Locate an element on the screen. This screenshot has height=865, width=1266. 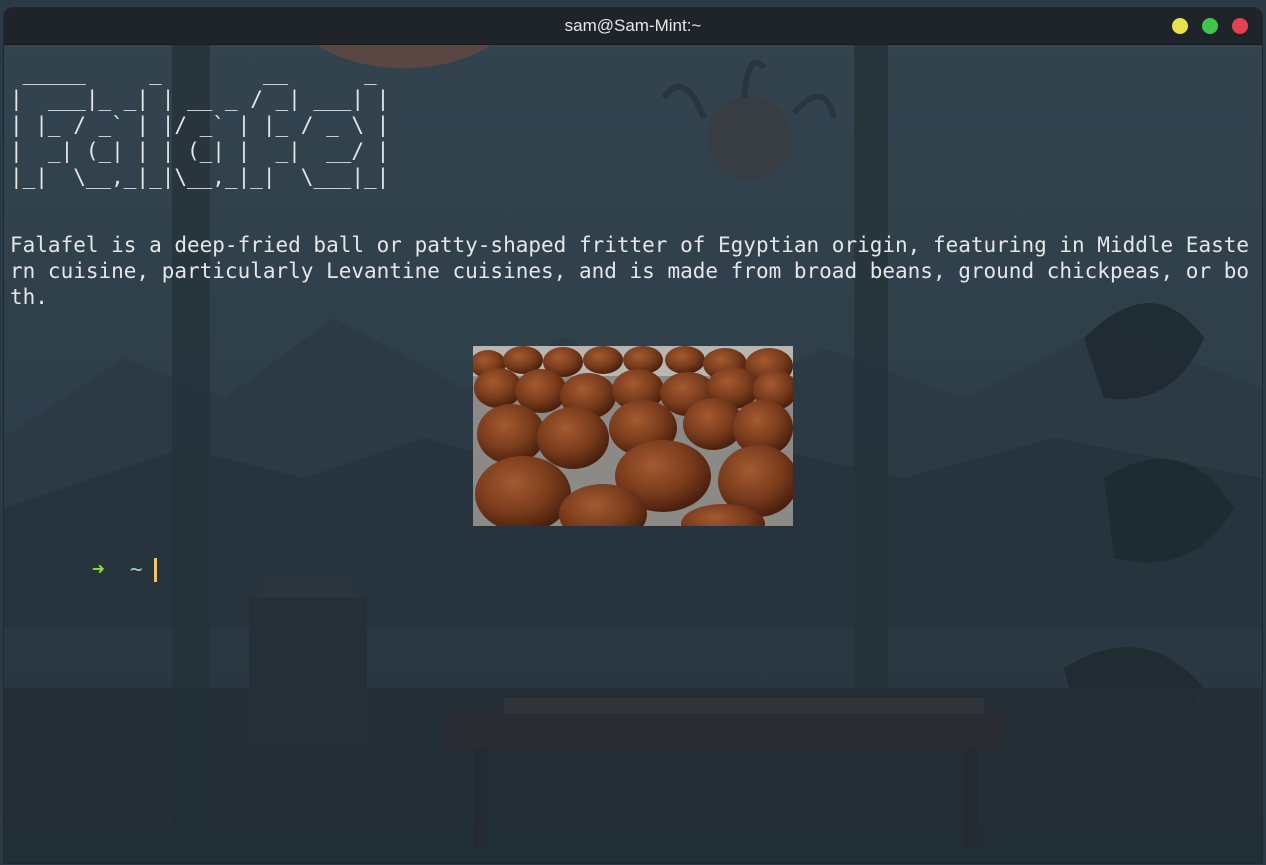
text-cursor is located at coordinates (156, 570).